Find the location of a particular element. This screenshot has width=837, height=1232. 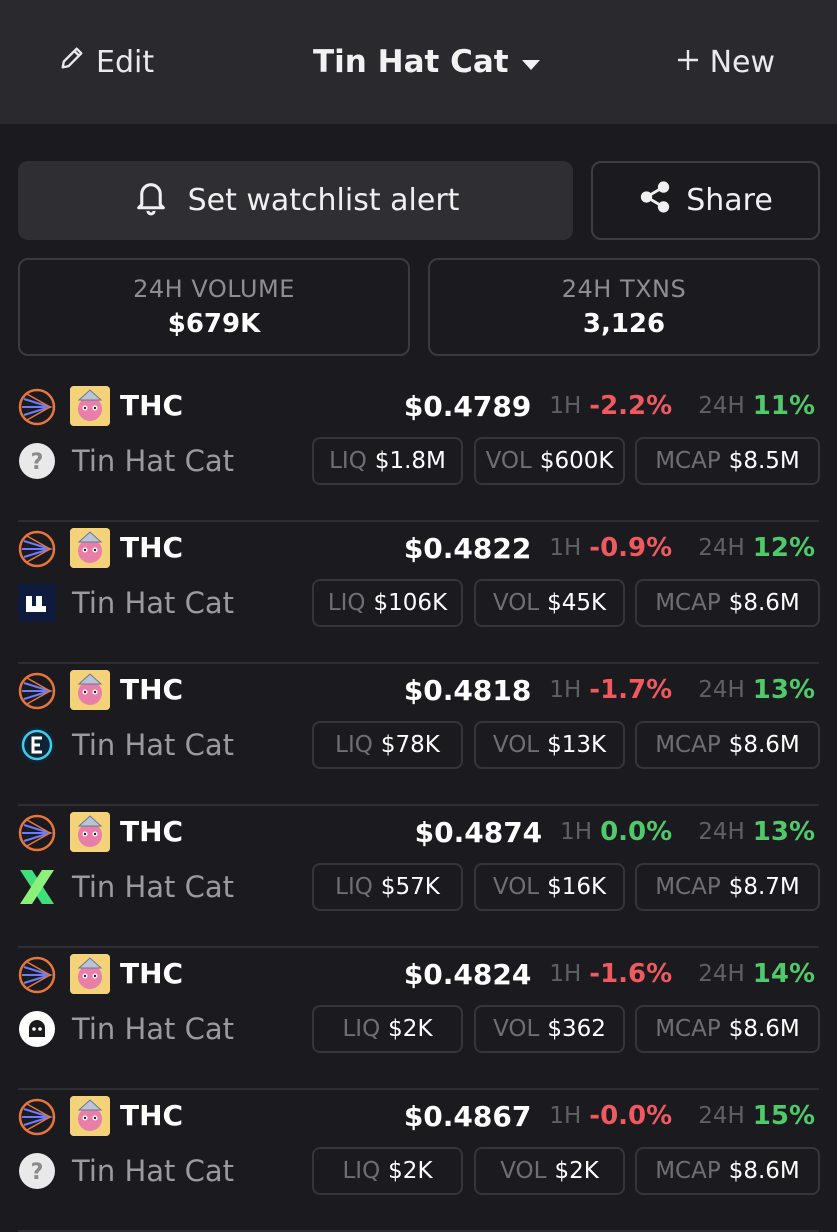

volume-value: $679K is located at coordinates (214, 324).